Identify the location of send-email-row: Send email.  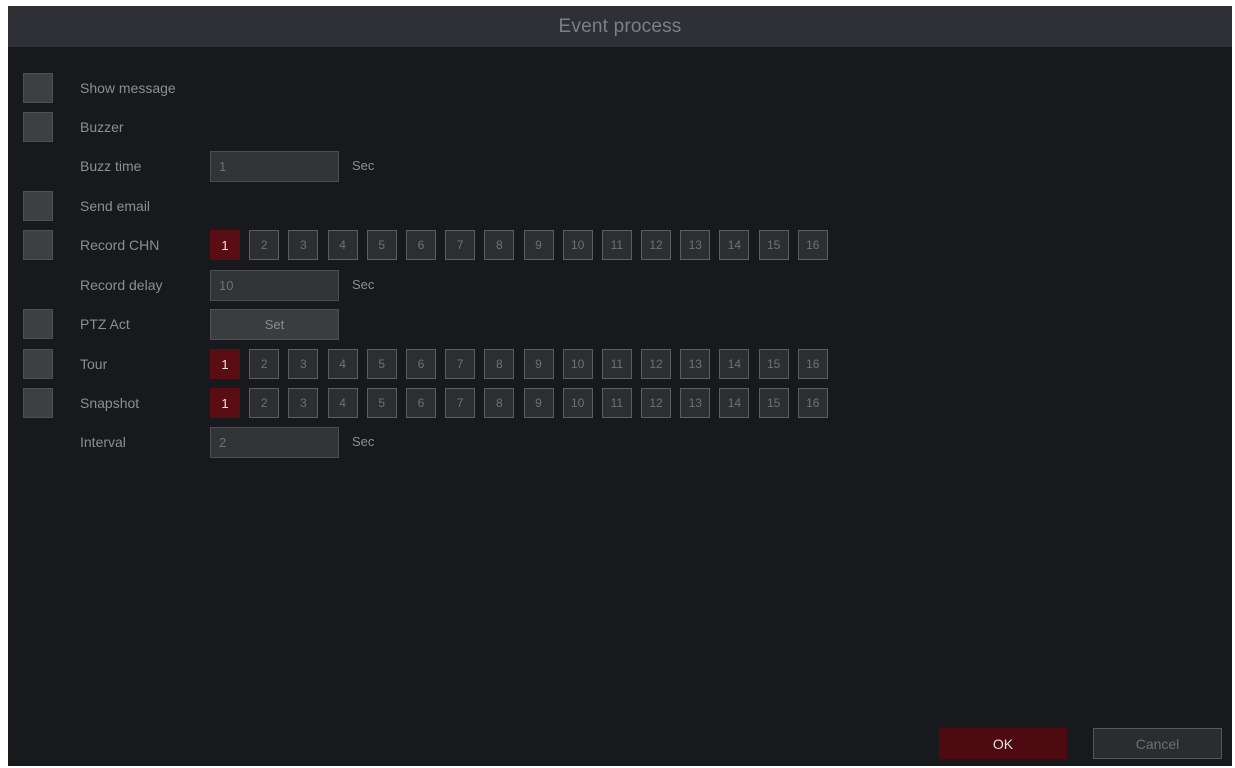
(608, 206).